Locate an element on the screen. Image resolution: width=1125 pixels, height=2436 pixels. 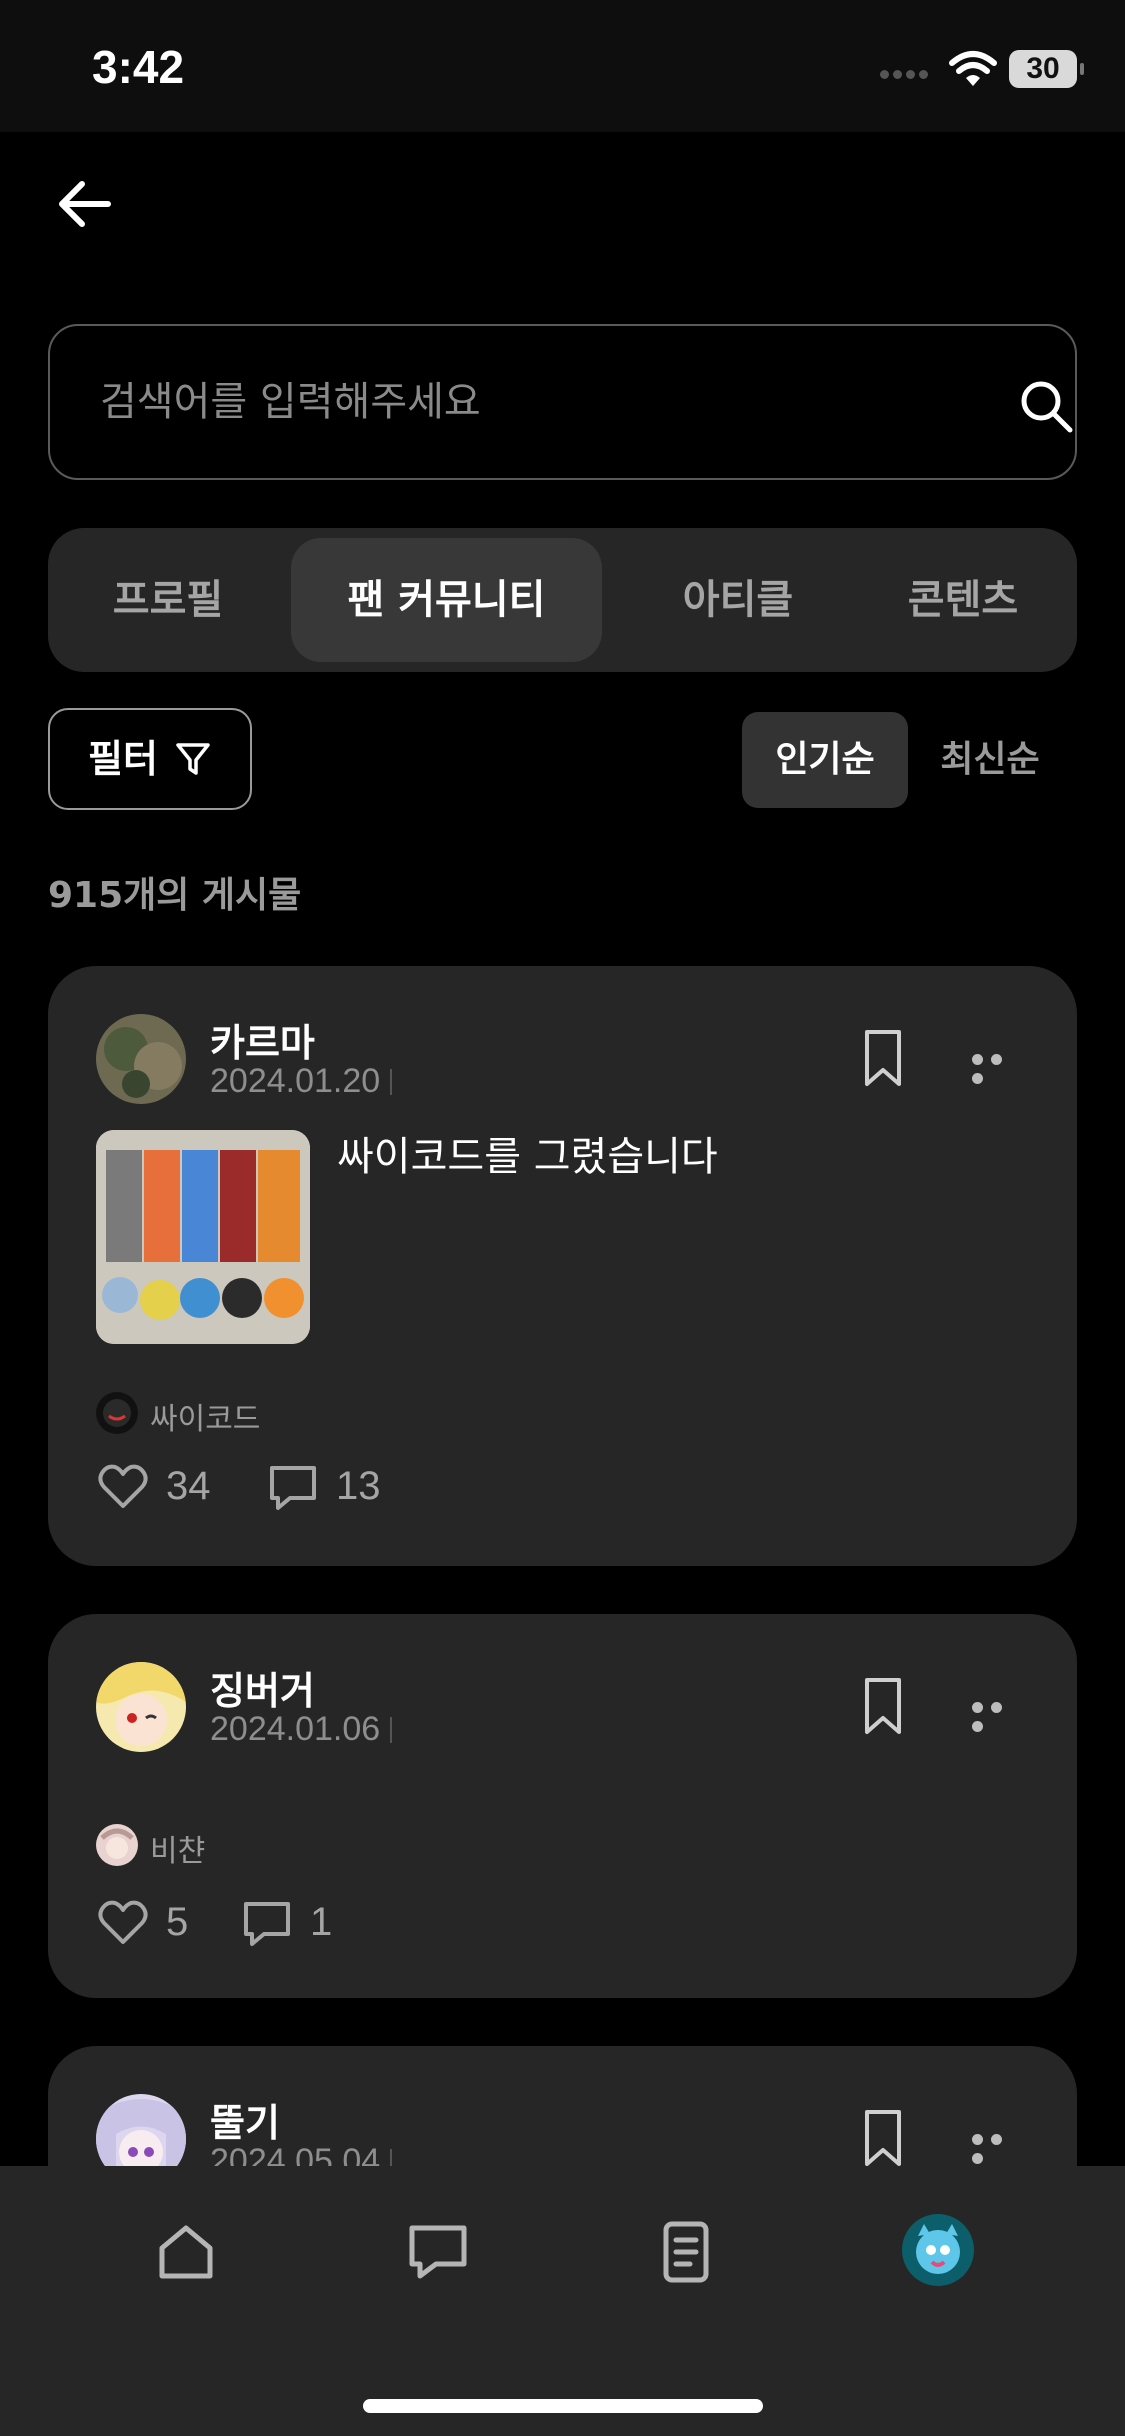
post-stats: 5 1 is located at coordinates (296, 1924).